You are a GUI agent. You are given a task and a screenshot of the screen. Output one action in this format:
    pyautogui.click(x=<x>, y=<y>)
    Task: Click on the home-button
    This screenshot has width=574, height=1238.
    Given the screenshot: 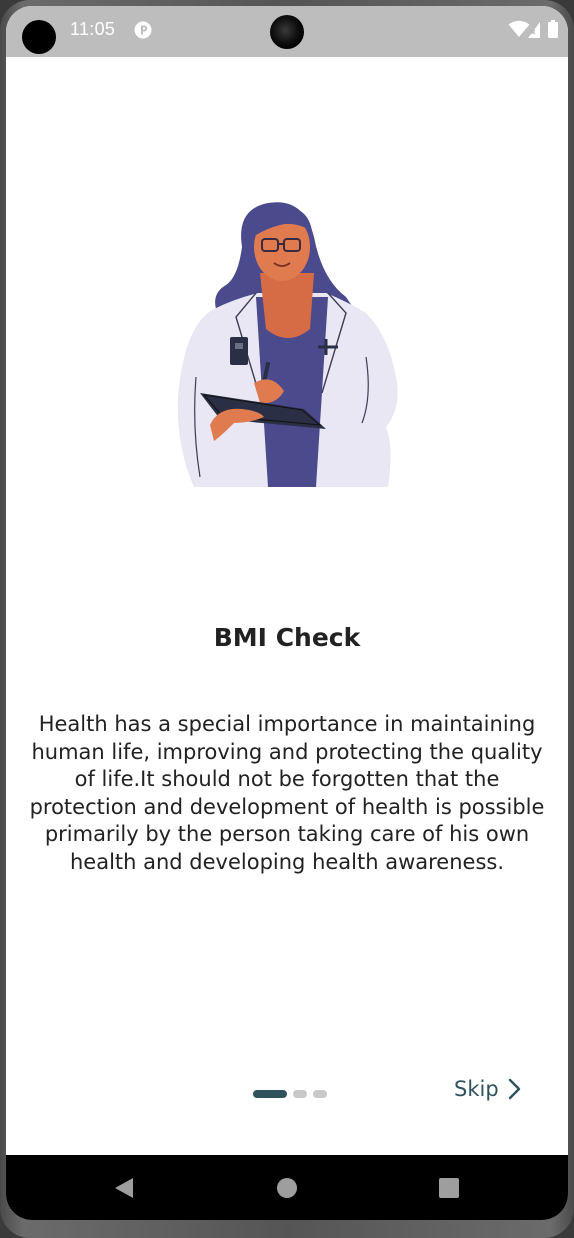 What is the action you would take?
    pyautogui.click(x=287, y=1187)
    